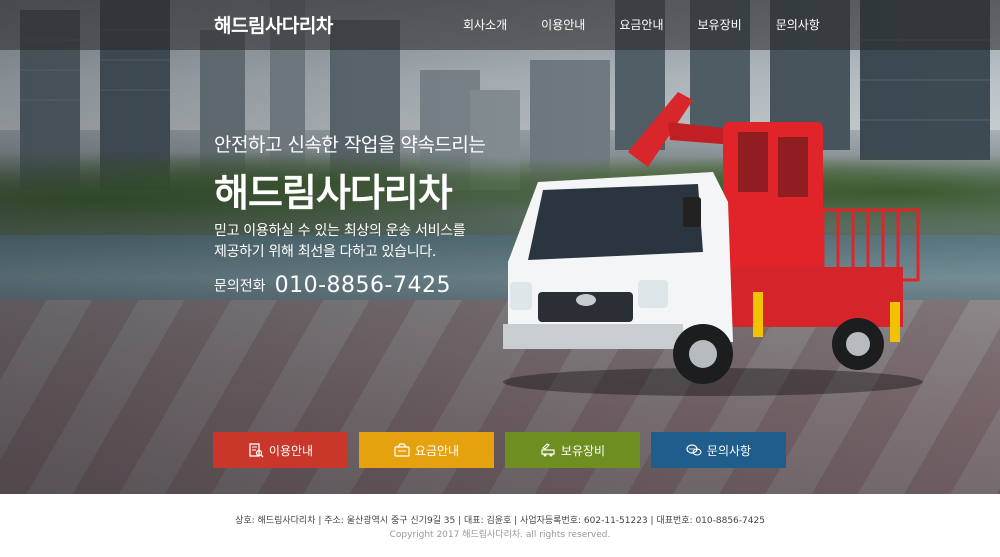 This screenshot has height=557, width=1000. What do you see at coordinates (402, 450) in the screenshot?
I see `calculator-icon` at bounding box center [402, 450].